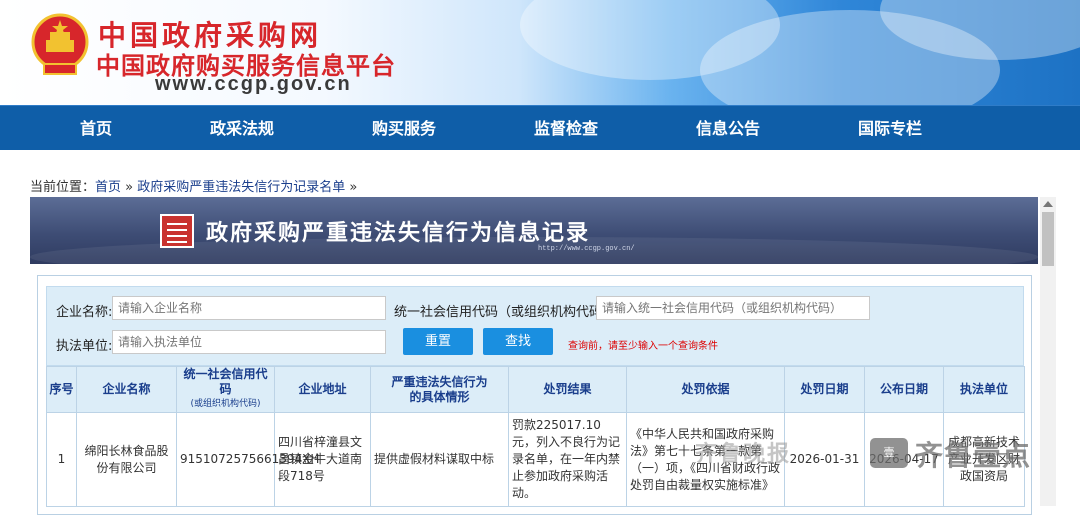  What do you see at coordinates (61, 389) in the screenshot?
I see `header-index: 序号` at bounding box center [61, 389].